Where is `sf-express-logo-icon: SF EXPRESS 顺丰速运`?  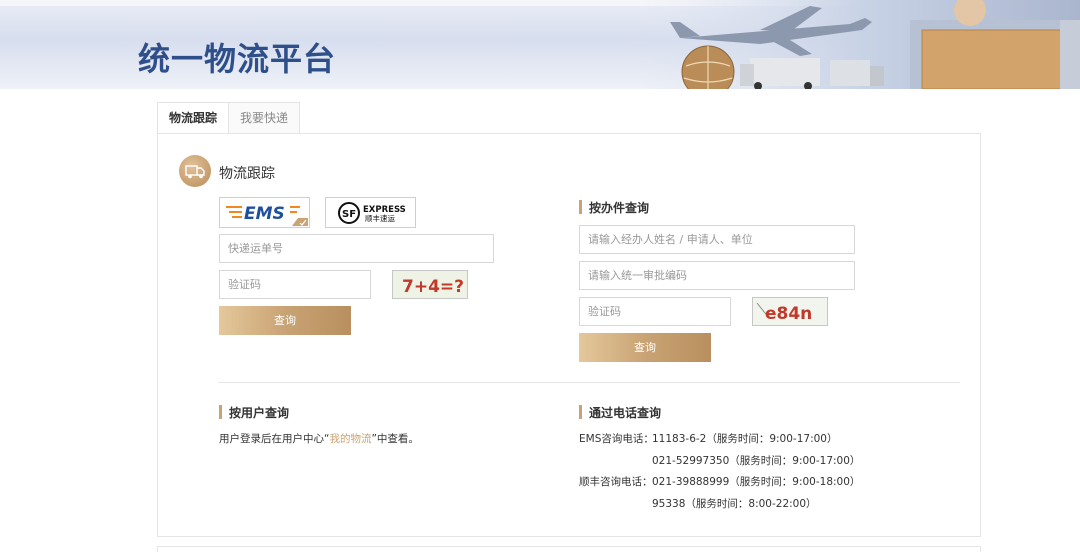 sf-express-logo-icon: SF EXPRESS 顺丰速运 is located at coordinates (372, 213).